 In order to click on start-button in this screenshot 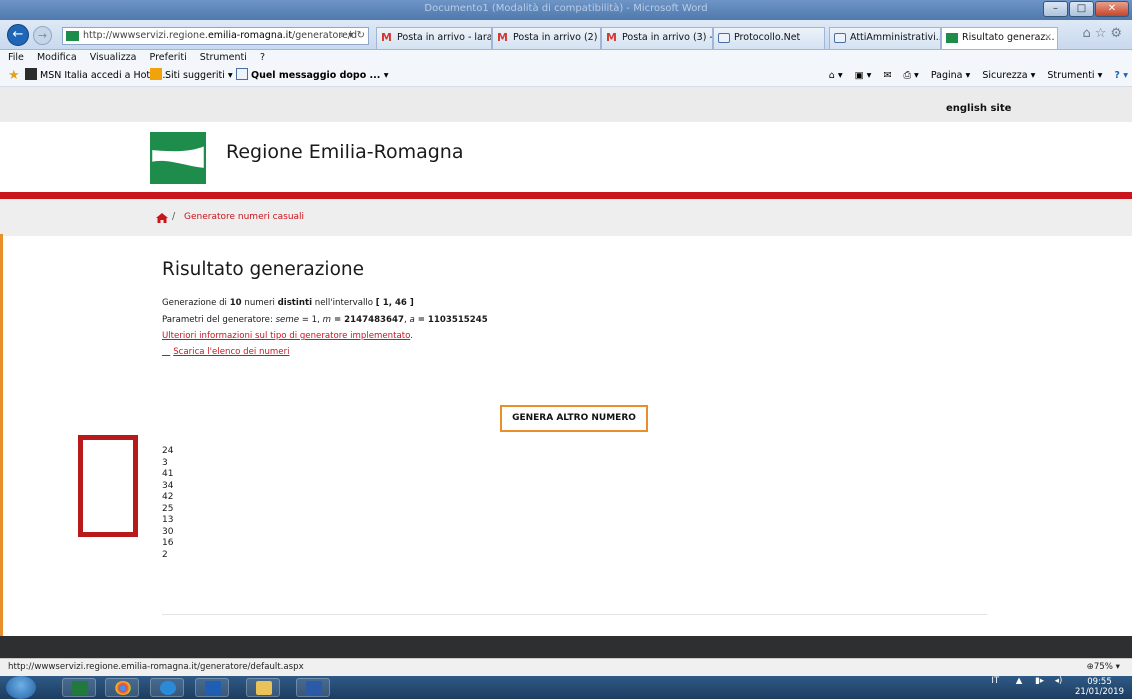, I will do `click(21, 687)`.